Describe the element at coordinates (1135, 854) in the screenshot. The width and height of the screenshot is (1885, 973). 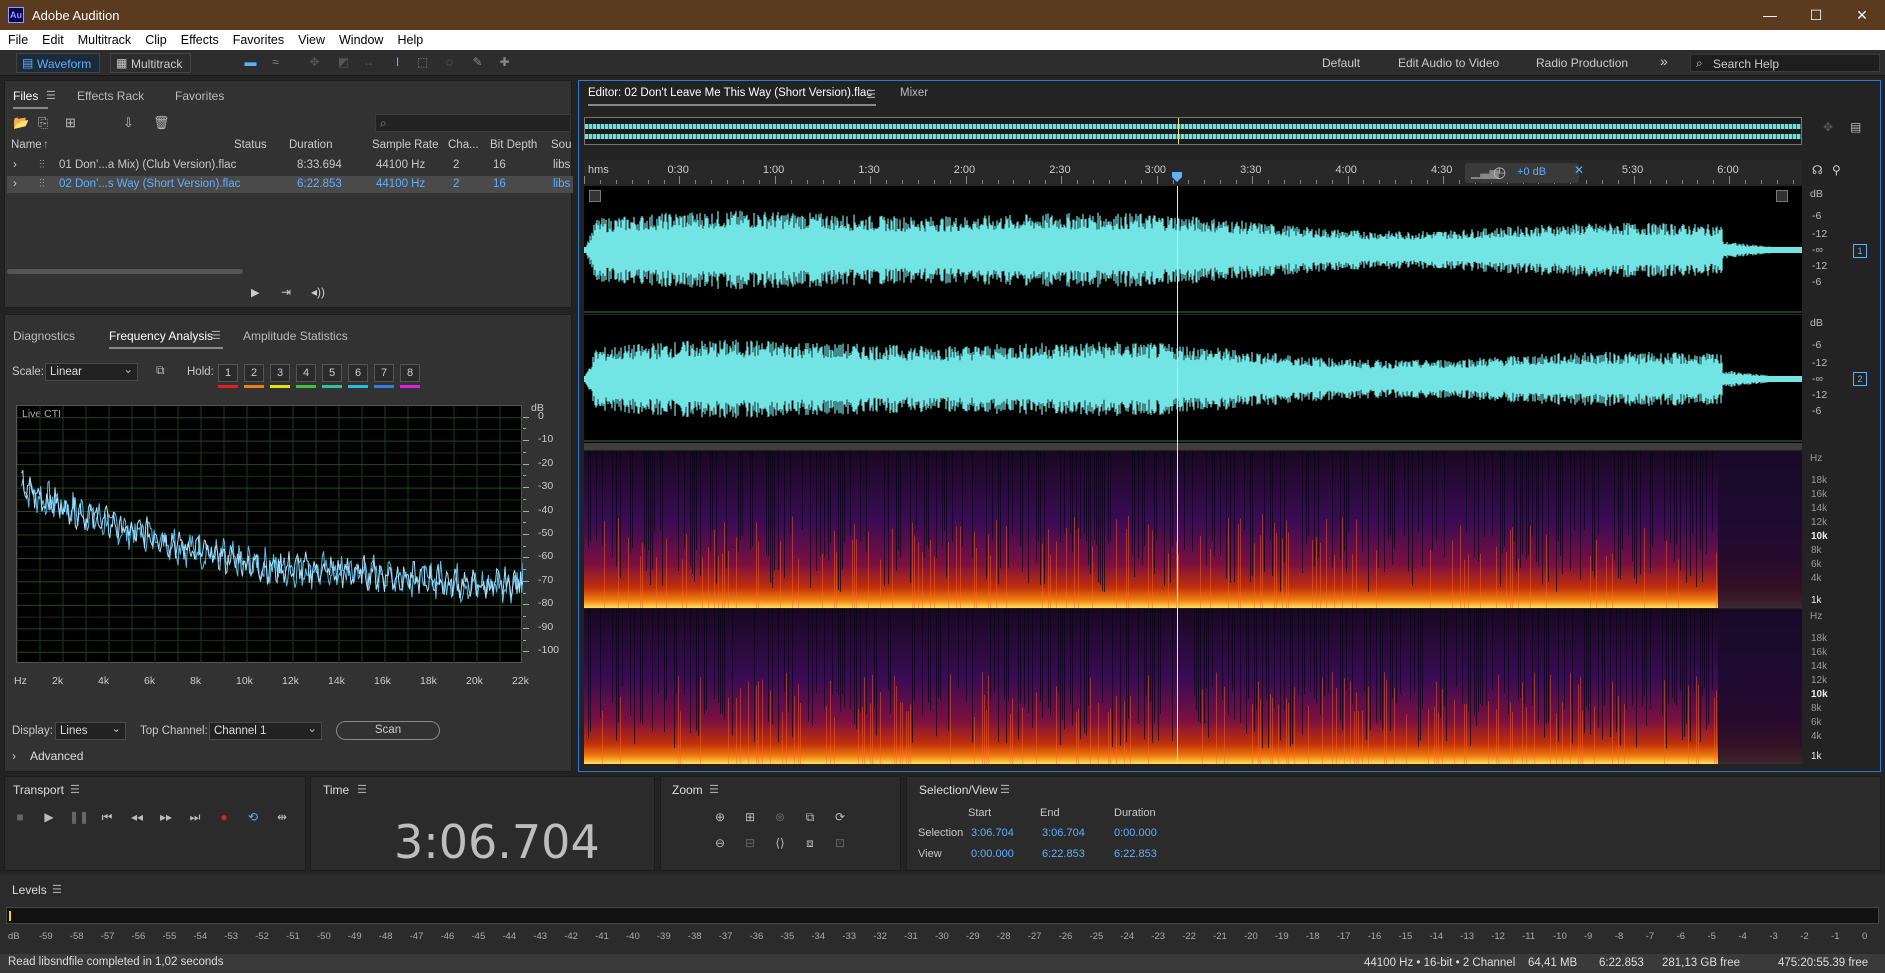
I see `view-duration: 6:22.853` at that location.